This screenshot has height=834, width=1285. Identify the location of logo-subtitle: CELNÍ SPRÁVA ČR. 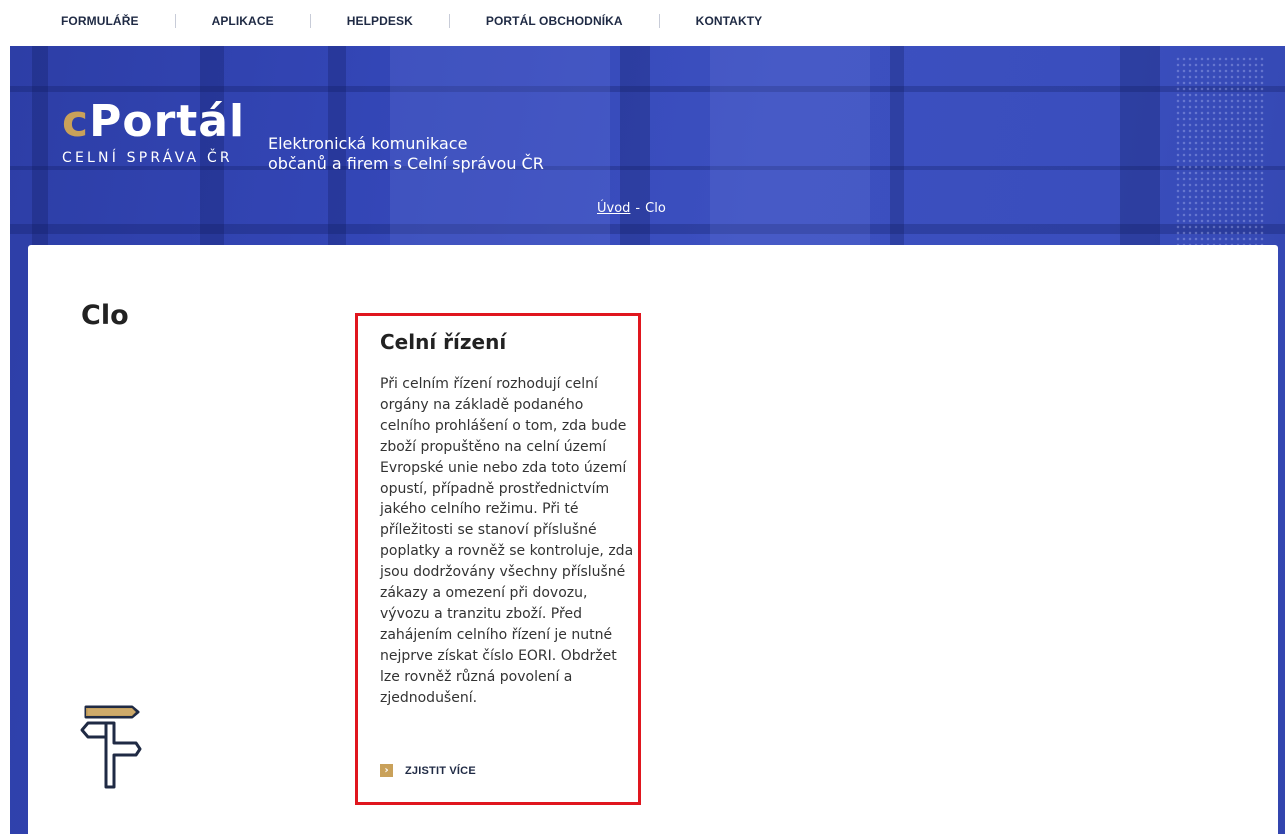
(147, 158).